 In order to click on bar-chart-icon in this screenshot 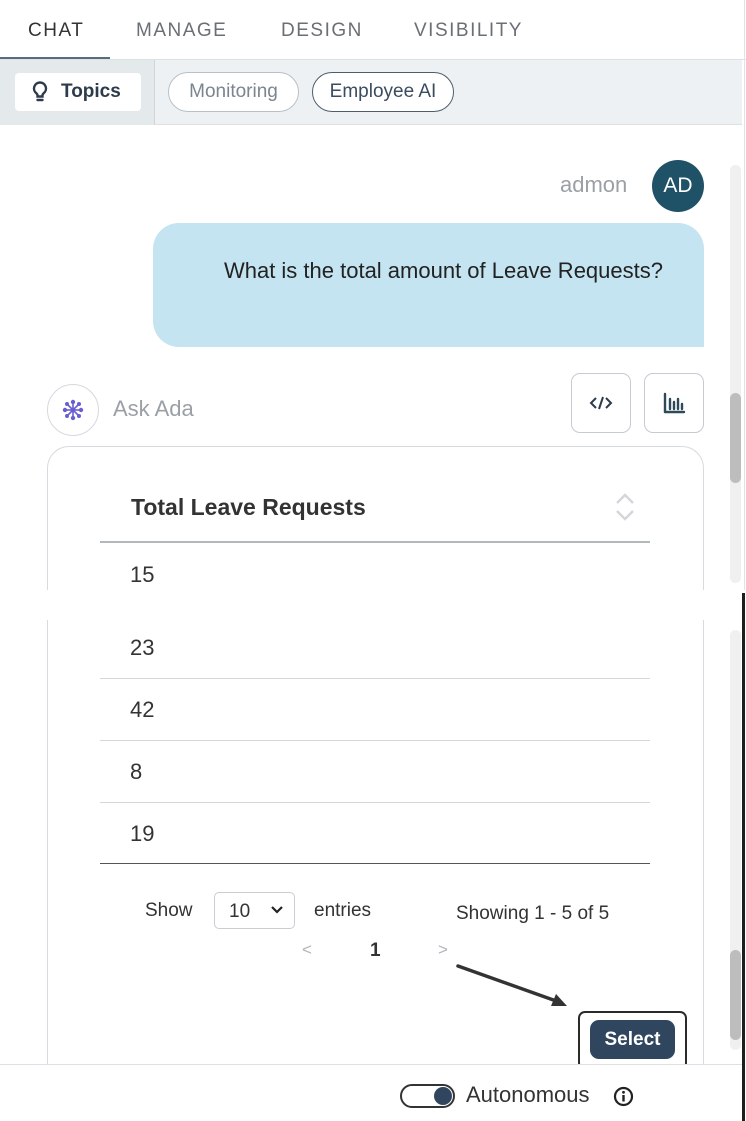, I will do `click(674, 403)`.